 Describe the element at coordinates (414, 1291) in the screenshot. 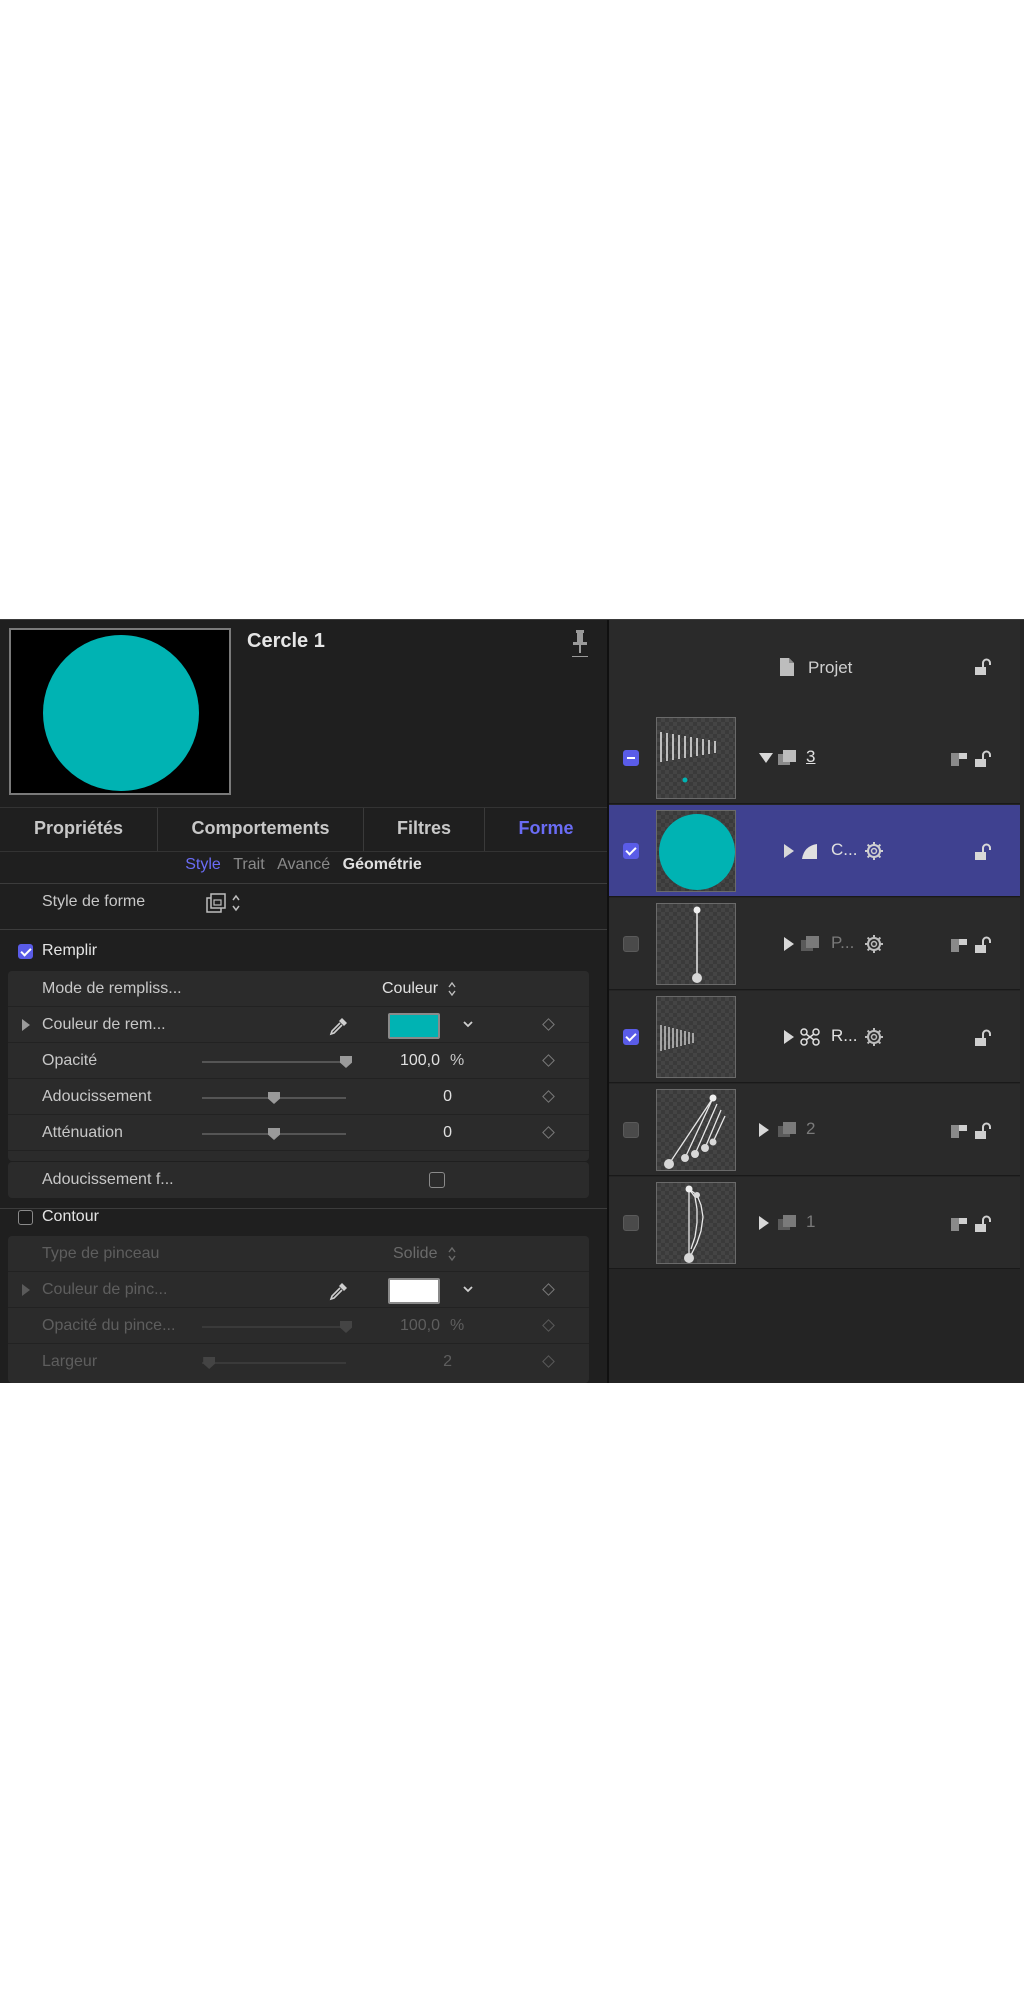

I see `brush-color-swatch` at that location.